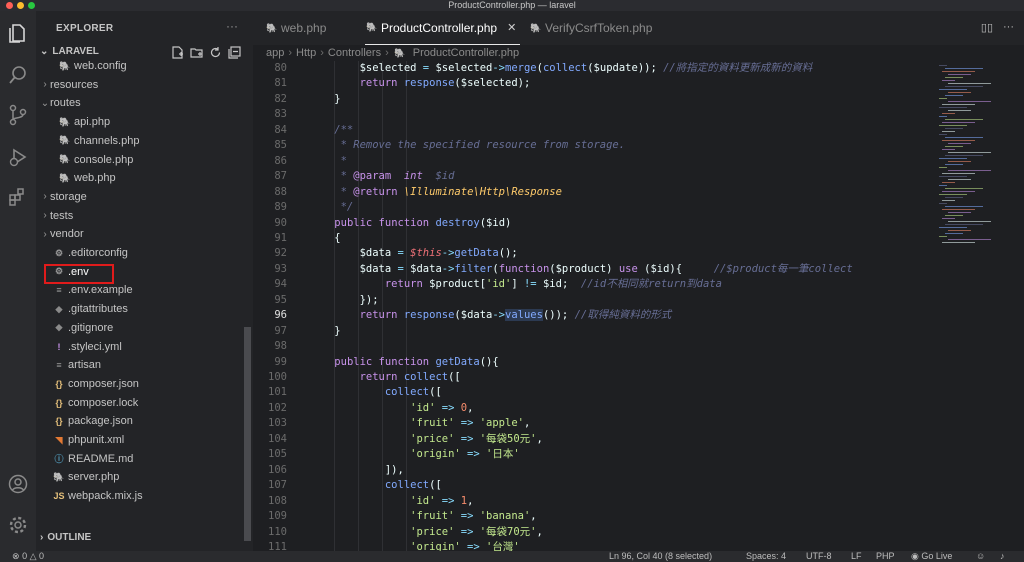 The image size is (1024, 562). Describe the element at coordinates (594, 114) in the screenshot. I see `code-line: 83` at that location.